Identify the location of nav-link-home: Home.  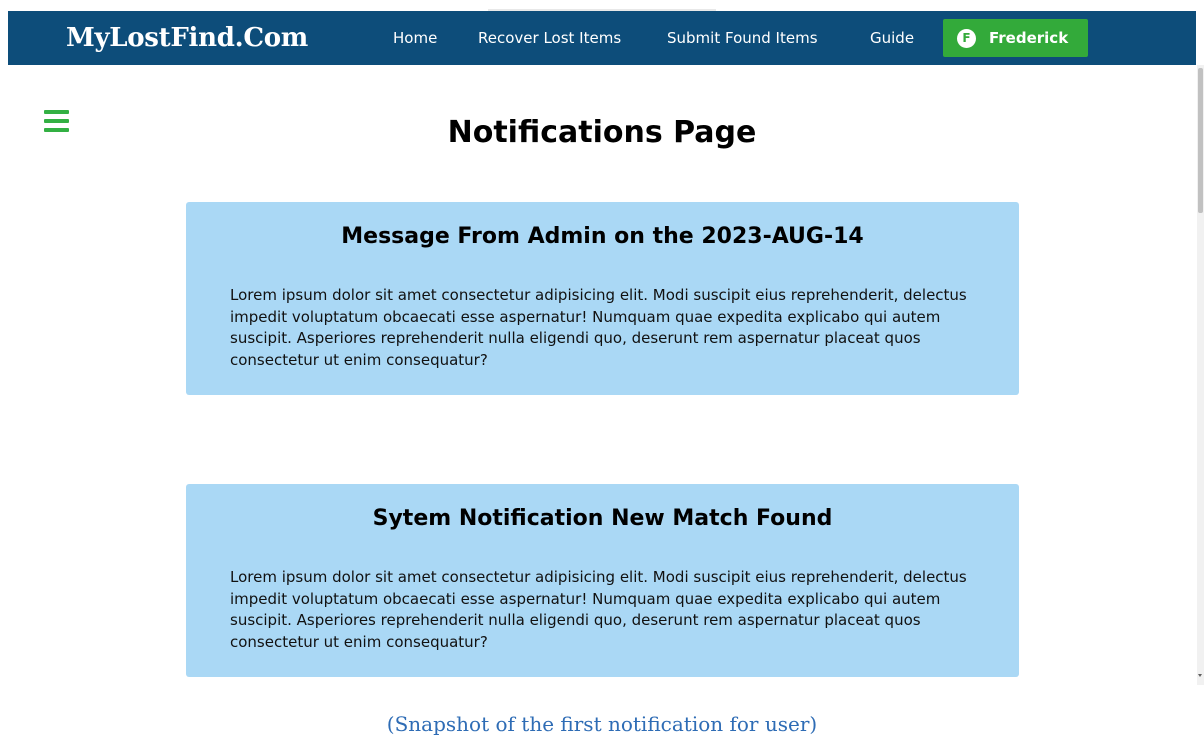
(415, 38).